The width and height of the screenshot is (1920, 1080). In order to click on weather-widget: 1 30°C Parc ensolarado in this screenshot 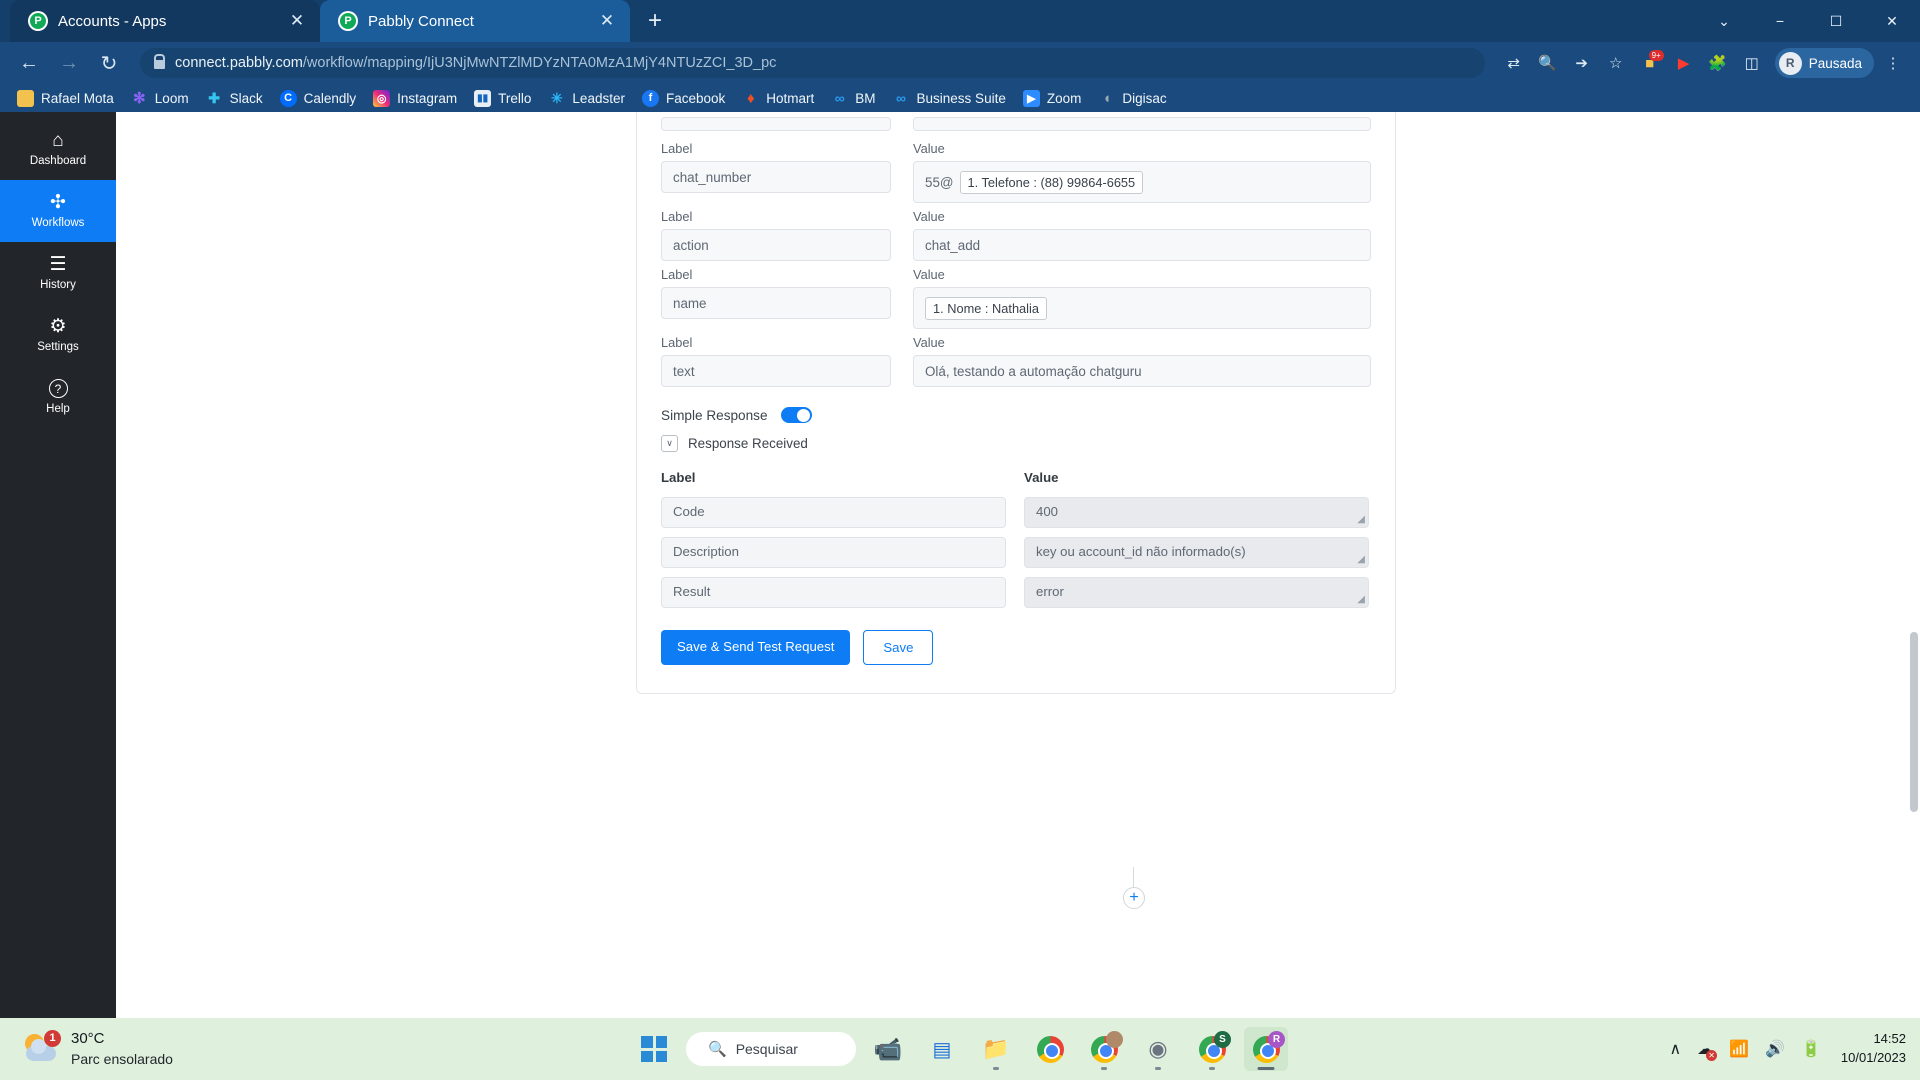, I will do `click(86, 1048)`.